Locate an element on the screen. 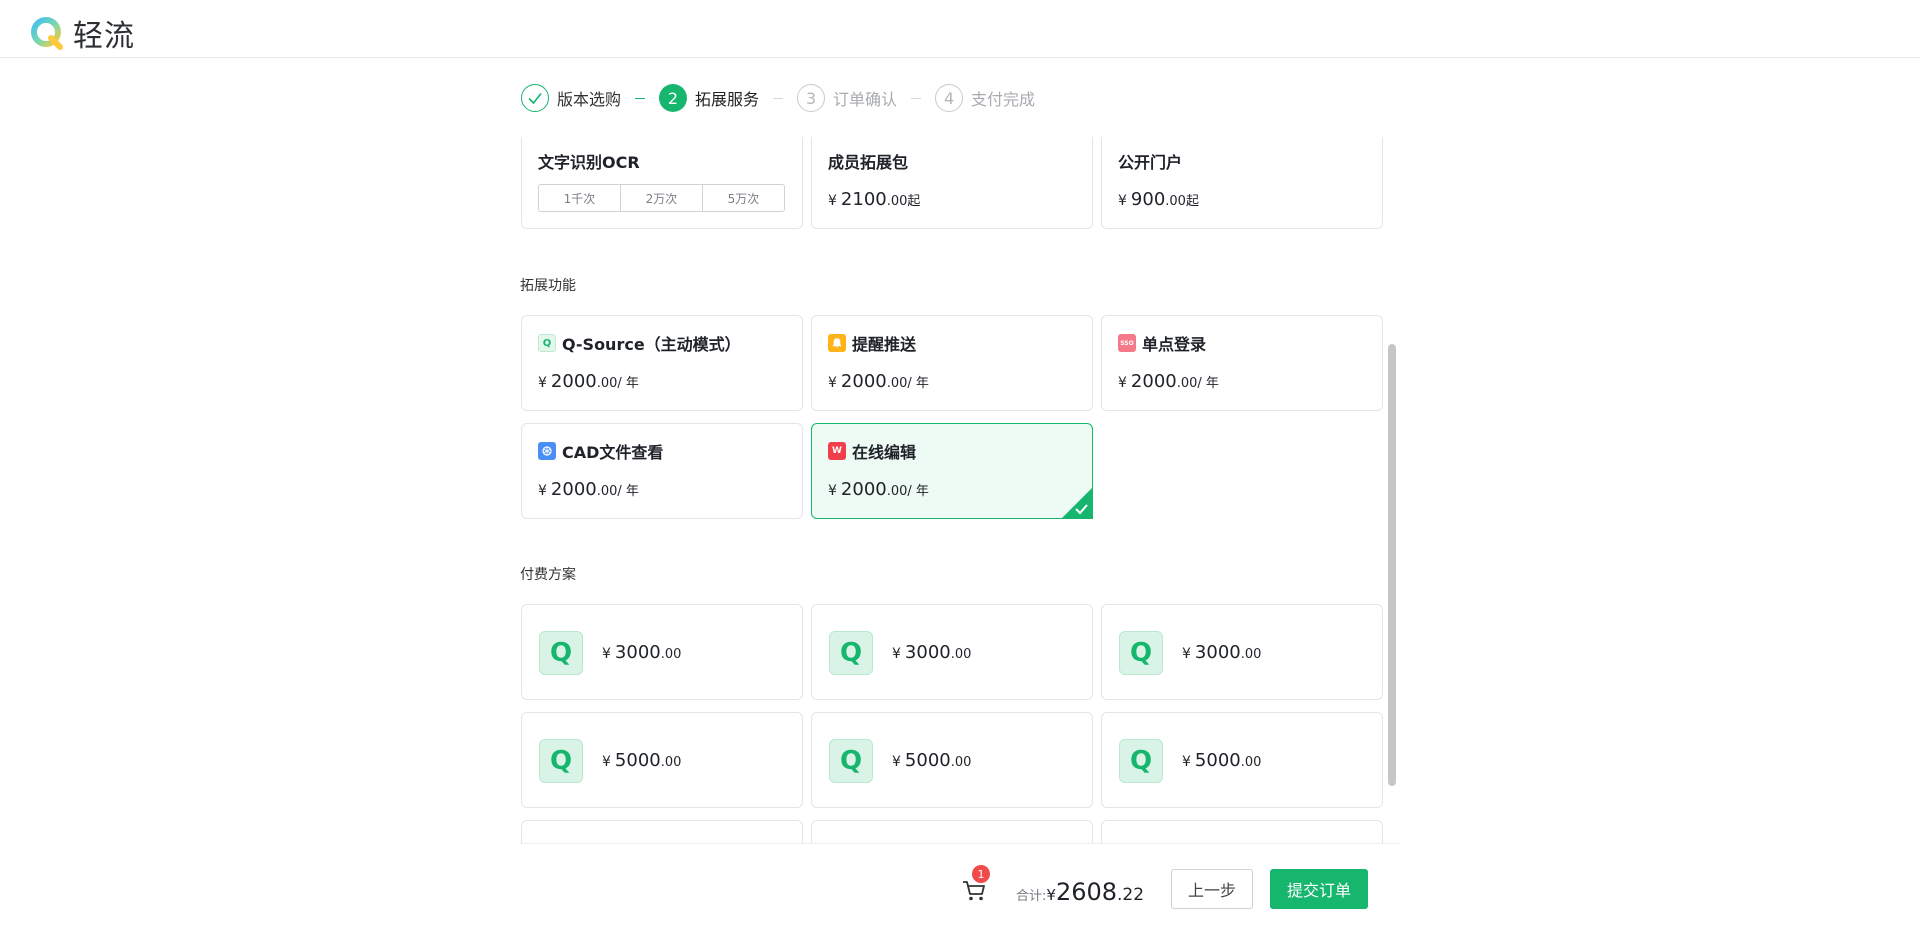 This screenshot has height=932, width=1920. total-decimal: .22 is located at coordinates (1131, 895).